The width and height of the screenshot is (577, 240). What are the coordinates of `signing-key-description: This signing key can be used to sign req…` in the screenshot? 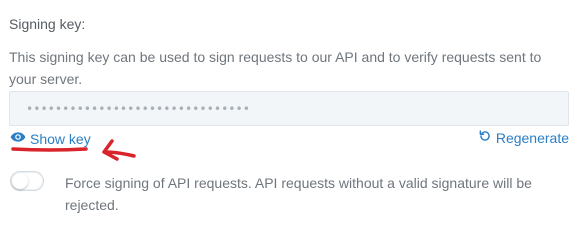 It's located at (275, 68).